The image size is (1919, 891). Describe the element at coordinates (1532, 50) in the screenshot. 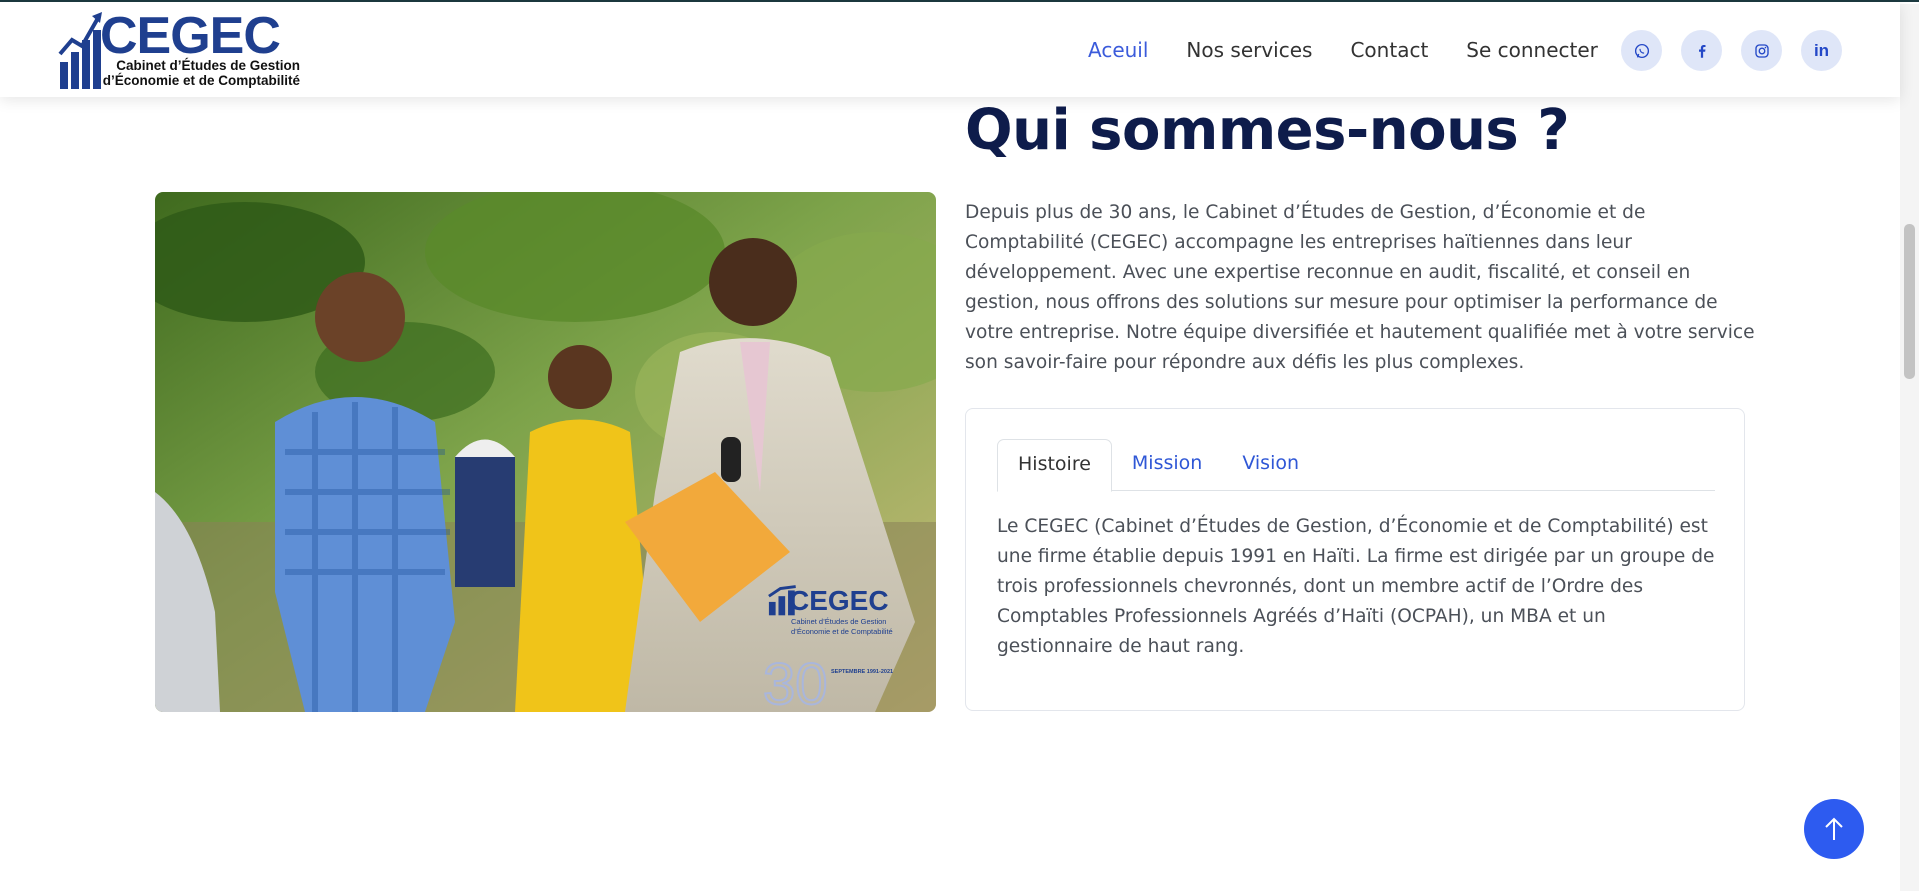

I see `nav-se-connecter: Se connecter` at that location.